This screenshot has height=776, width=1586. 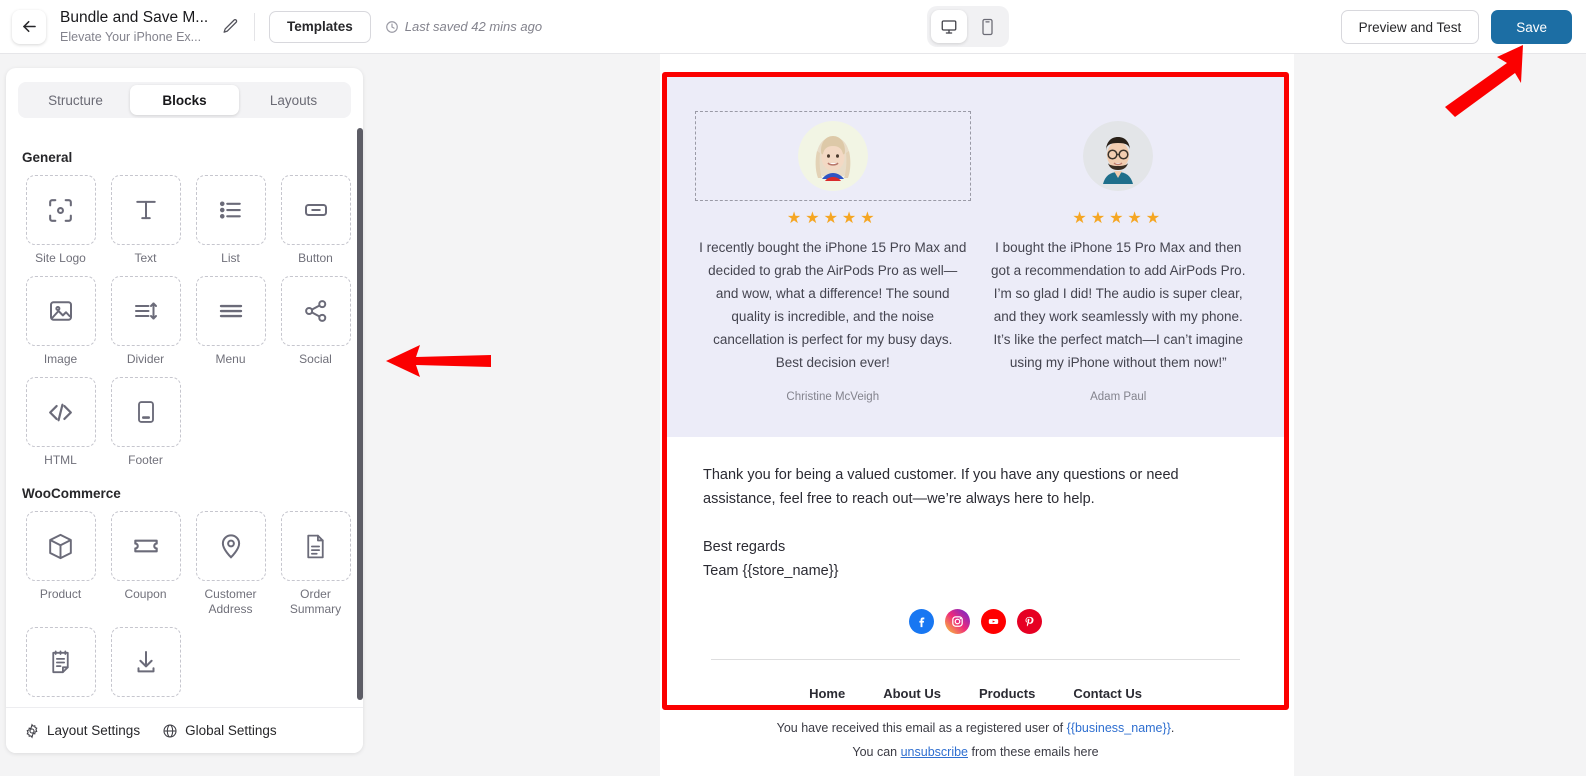 I want to click on avatar, so click(x=1118, y=156).